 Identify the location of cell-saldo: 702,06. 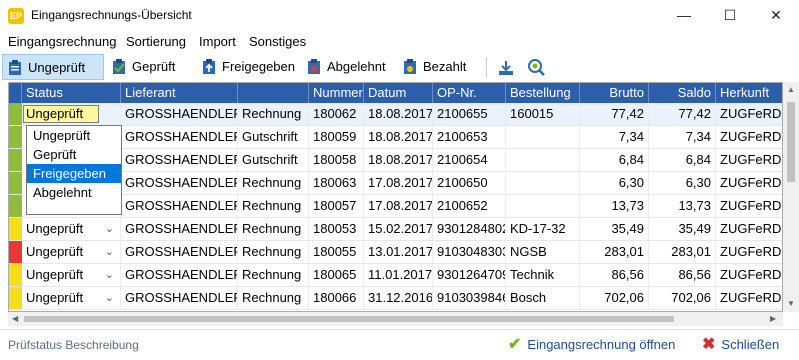
(682, 298).